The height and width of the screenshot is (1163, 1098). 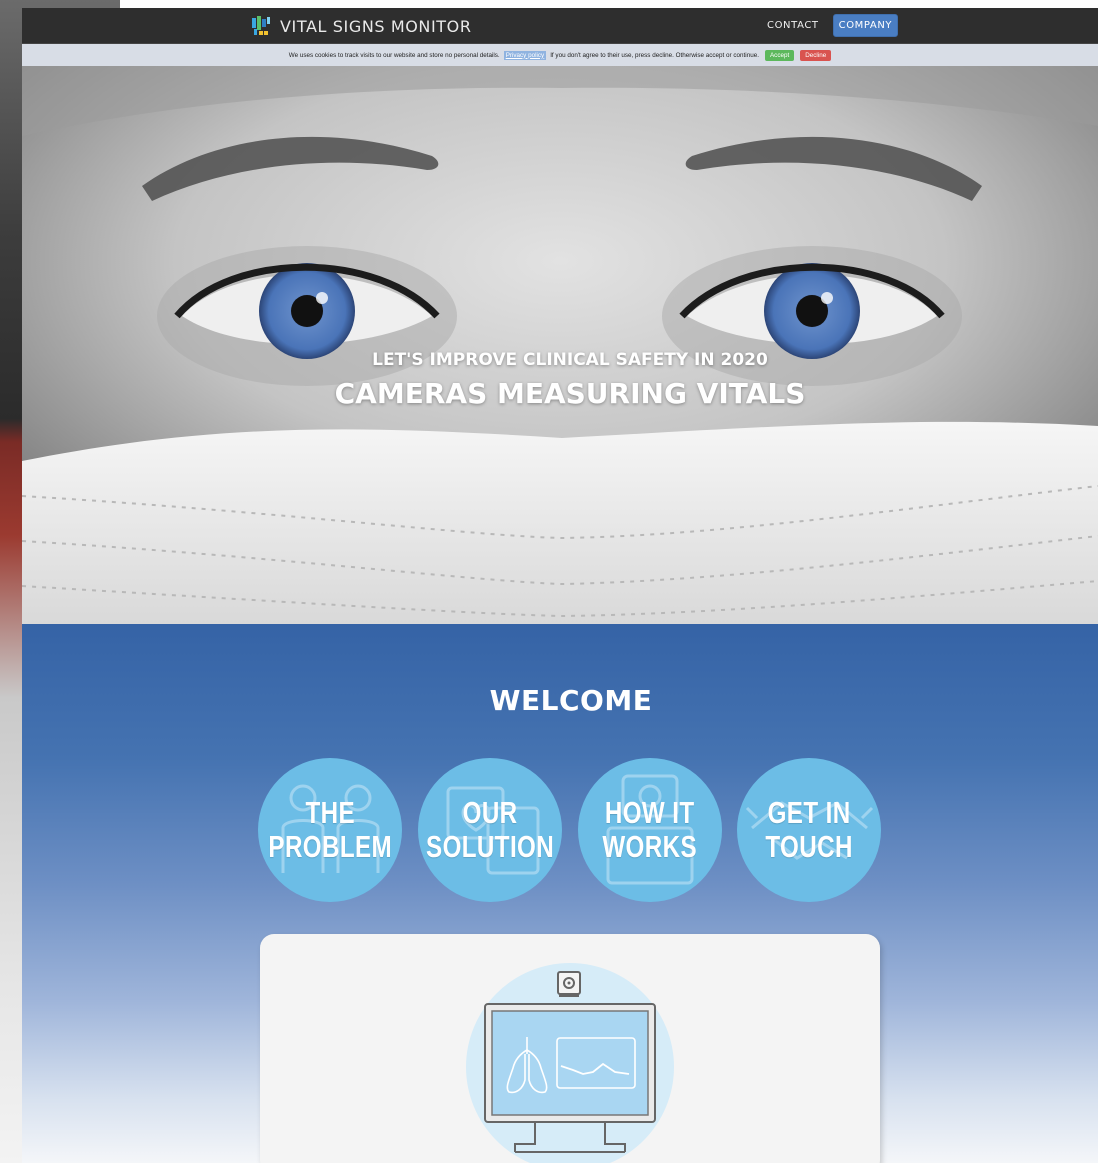 I want to click on how-it-works-label: HOW IT WORKS, so click(x=650, y=830).